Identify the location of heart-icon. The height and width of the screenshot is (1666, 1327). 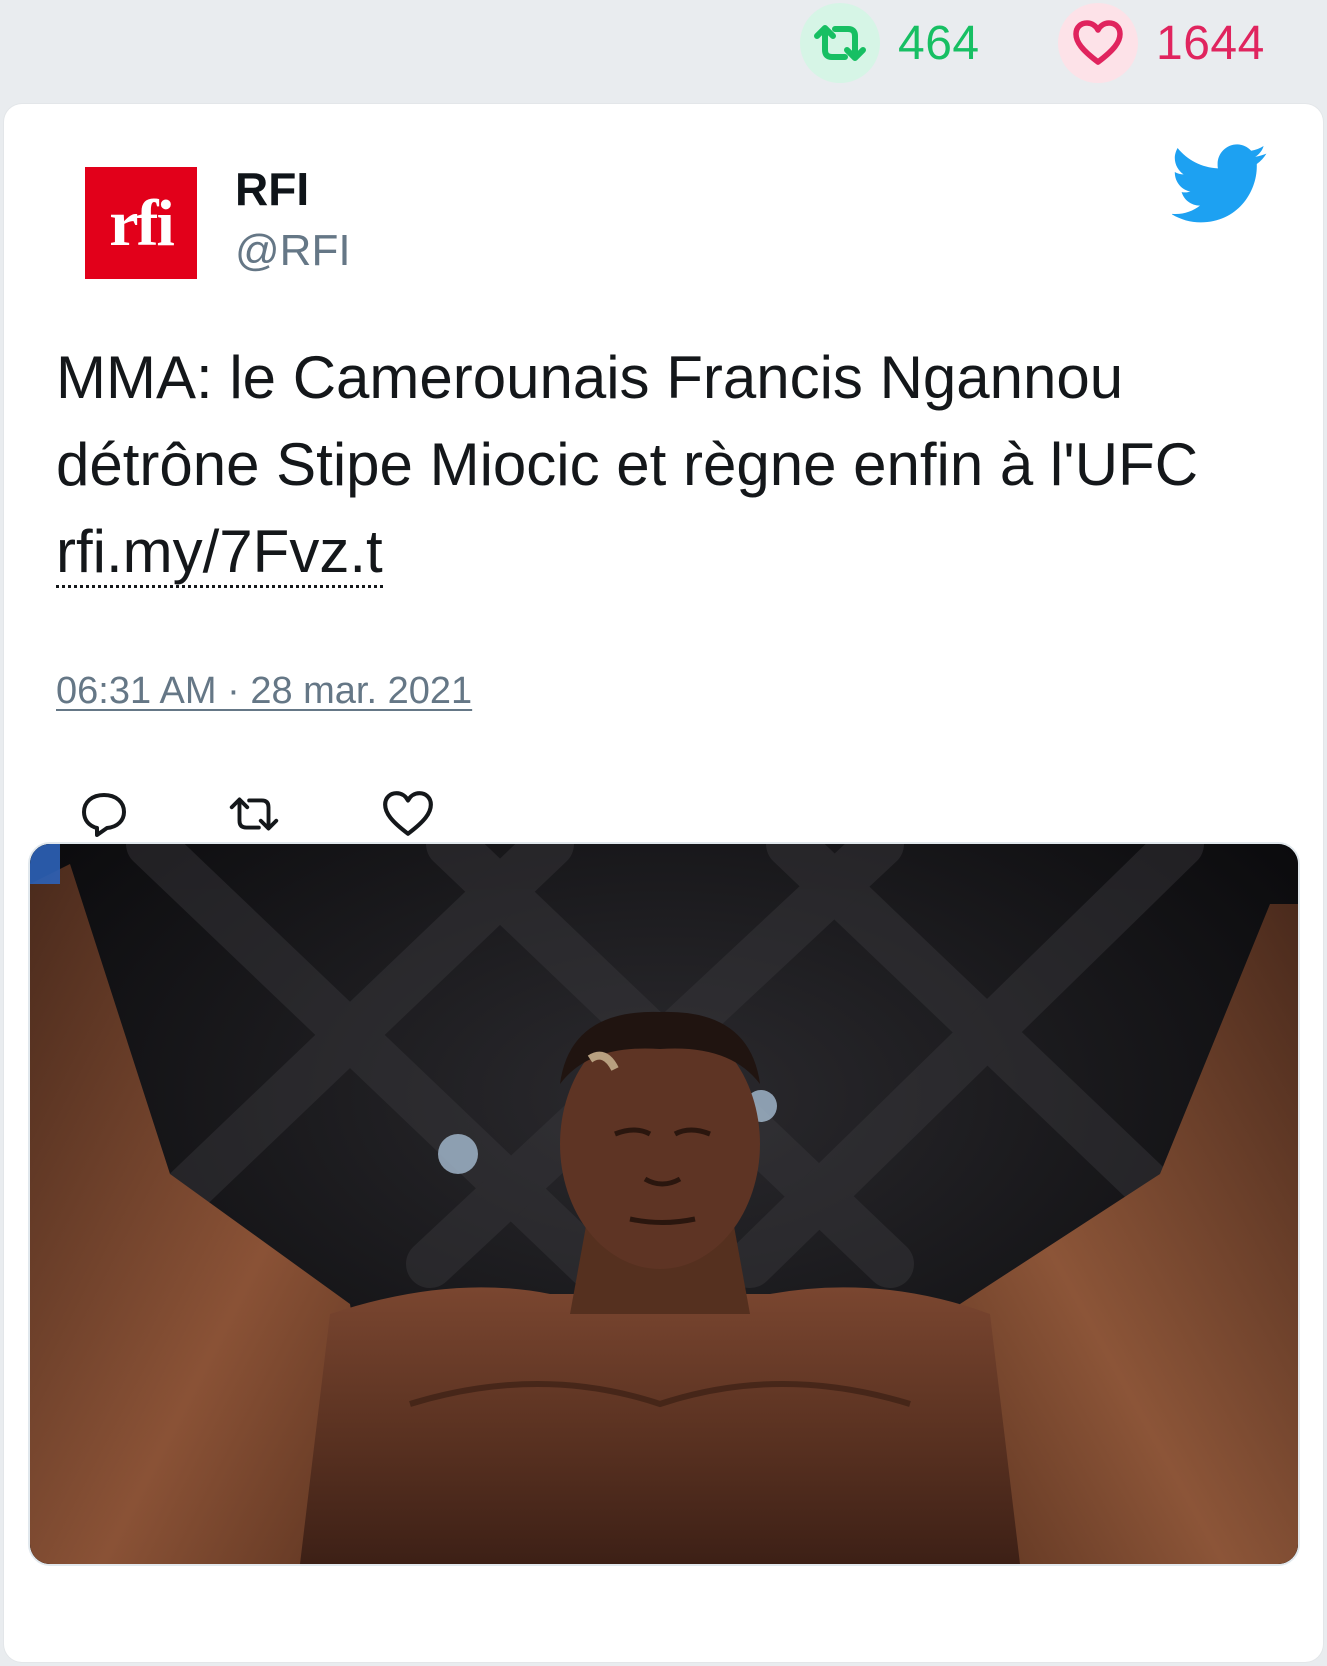
(408, 813).